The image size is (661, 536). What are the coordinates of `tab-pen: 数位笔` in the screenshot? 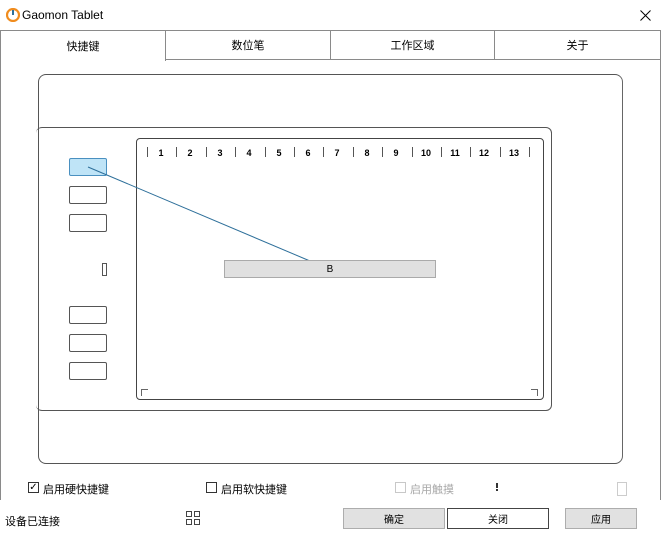 It's located at (248, 45).